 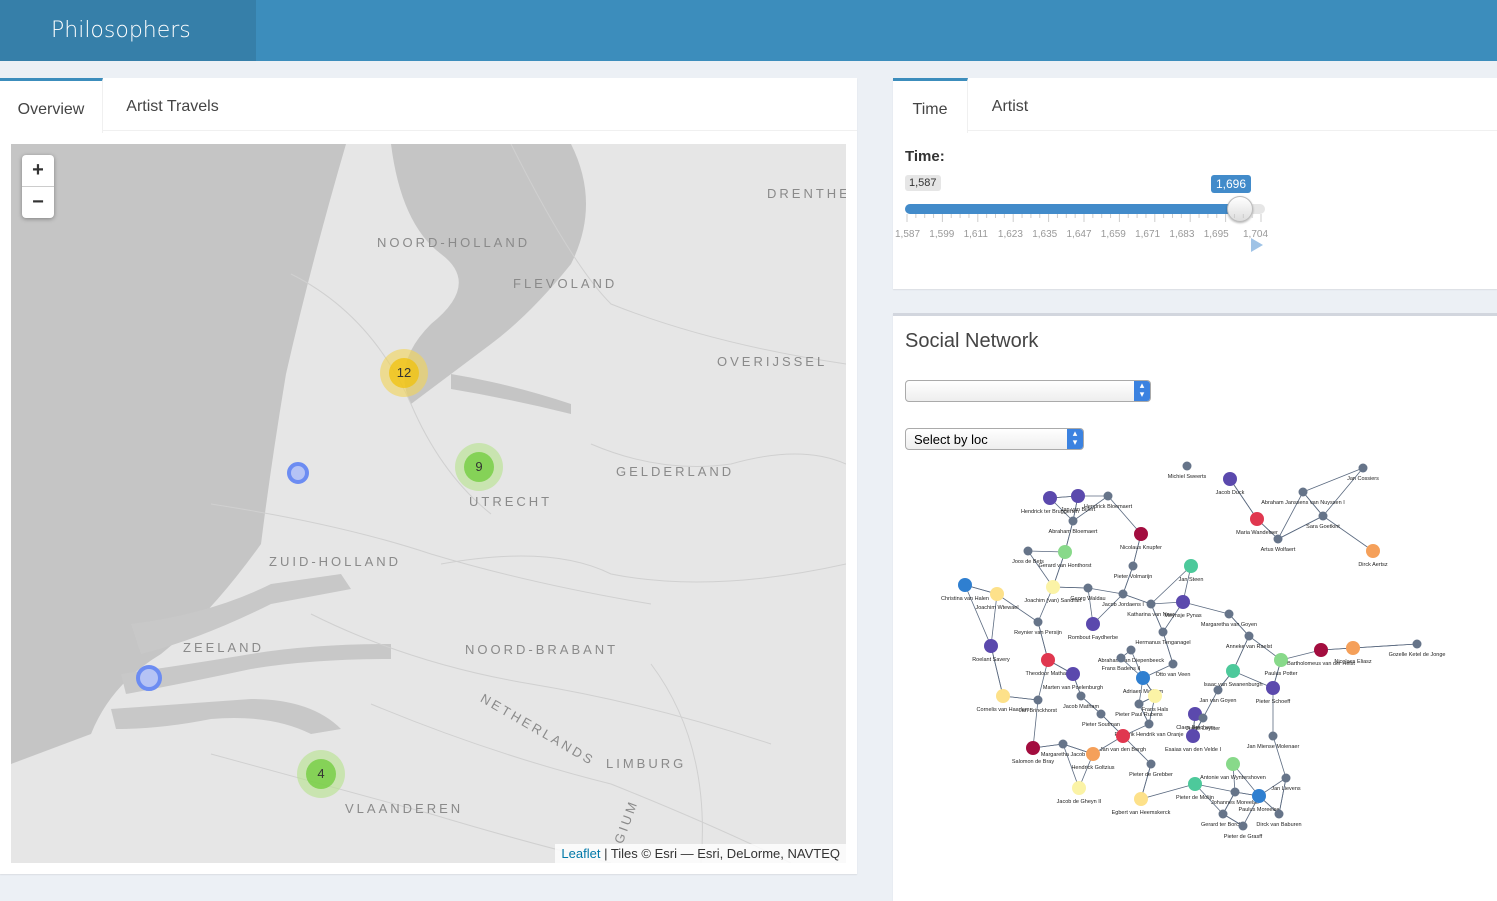 What do you see at coordinates (321, 774) in the screenshot?
I see `marker-cluster: 4` at bounding box center [321, 774].